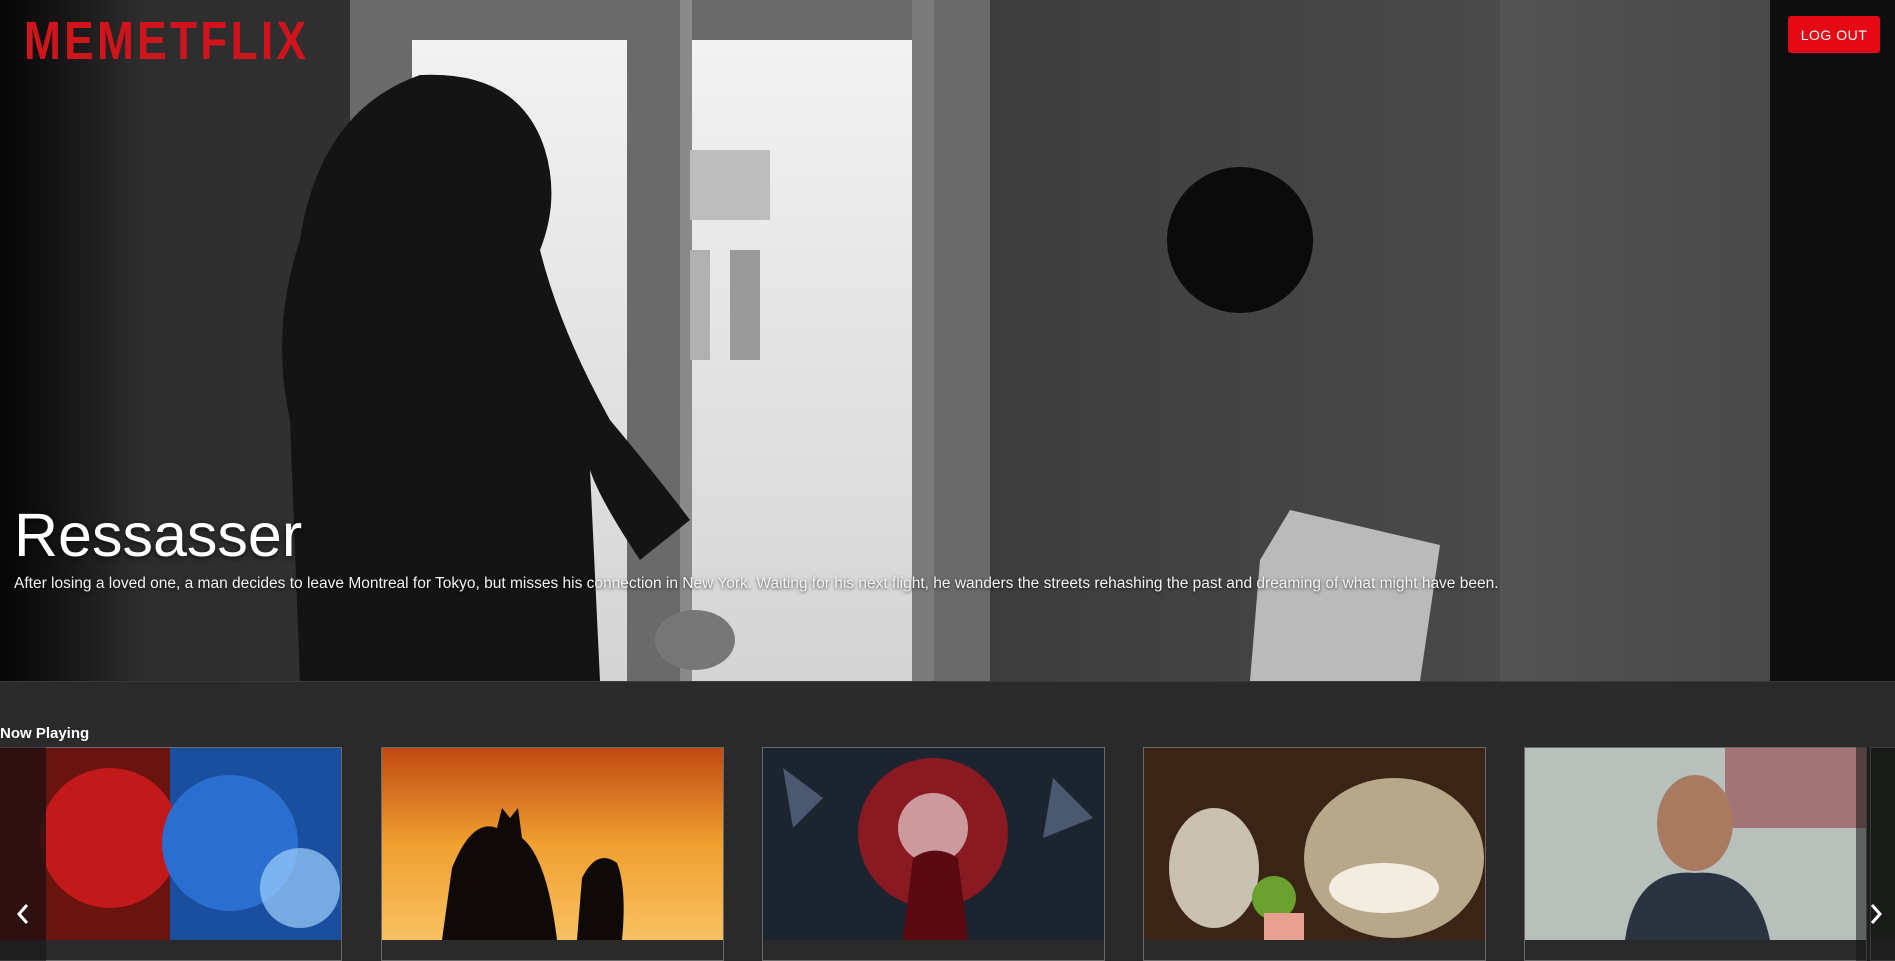 This screenshot has height=961, width=1895. I want to click on row-title-now-playing: Now Playing, so click(45, 733).